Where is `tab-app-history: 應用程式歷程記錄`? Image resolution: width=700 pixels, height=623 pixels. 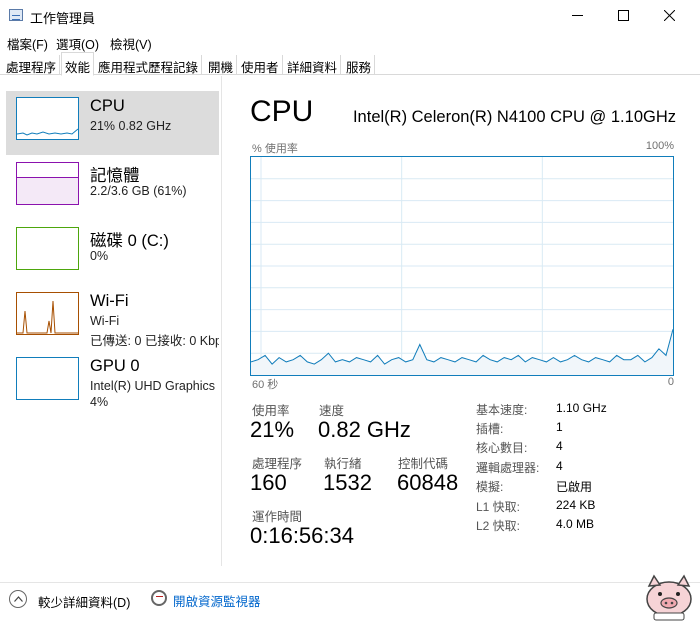 tab-app-history: 應用程式歷程記錄 is located at coordinates (149, 65).